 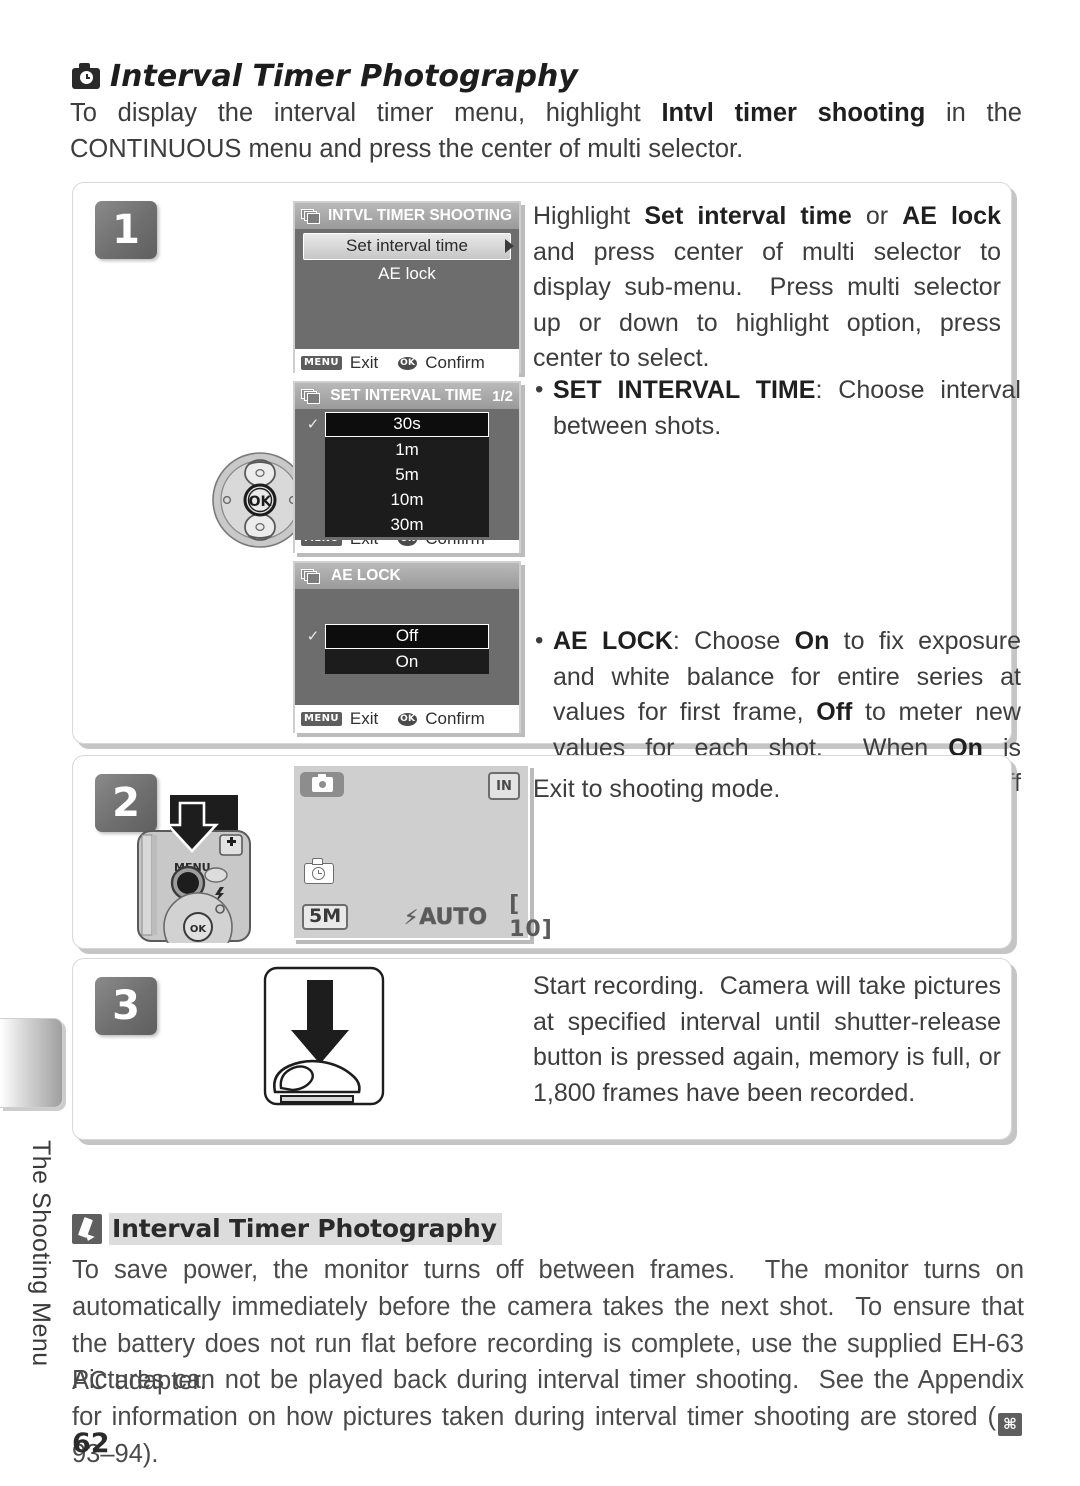 I want to click on screen-title: AE LOCK, so click(x=366, y=575).